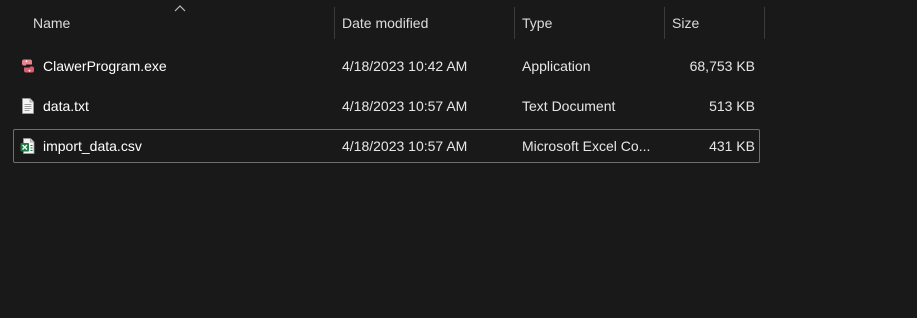 This screenshot has width=917, height=318. What do you see at coordinates (27, 146) in the screenshot?
I see `excel-csv-icon` at bounding box center [27, 146].